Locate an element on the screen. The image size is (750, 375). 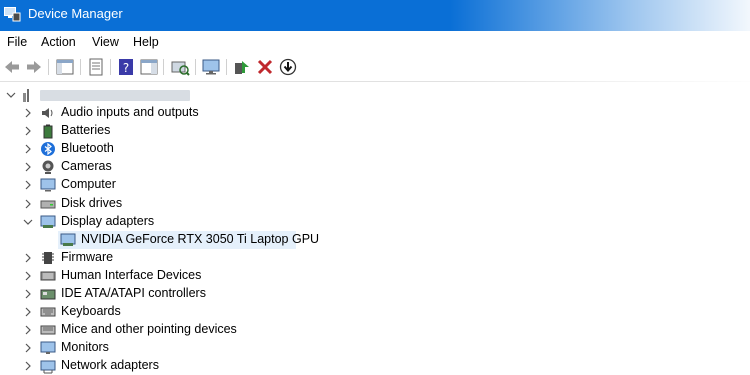
tree-category: Display adapters is located at coordinates (375, 222).